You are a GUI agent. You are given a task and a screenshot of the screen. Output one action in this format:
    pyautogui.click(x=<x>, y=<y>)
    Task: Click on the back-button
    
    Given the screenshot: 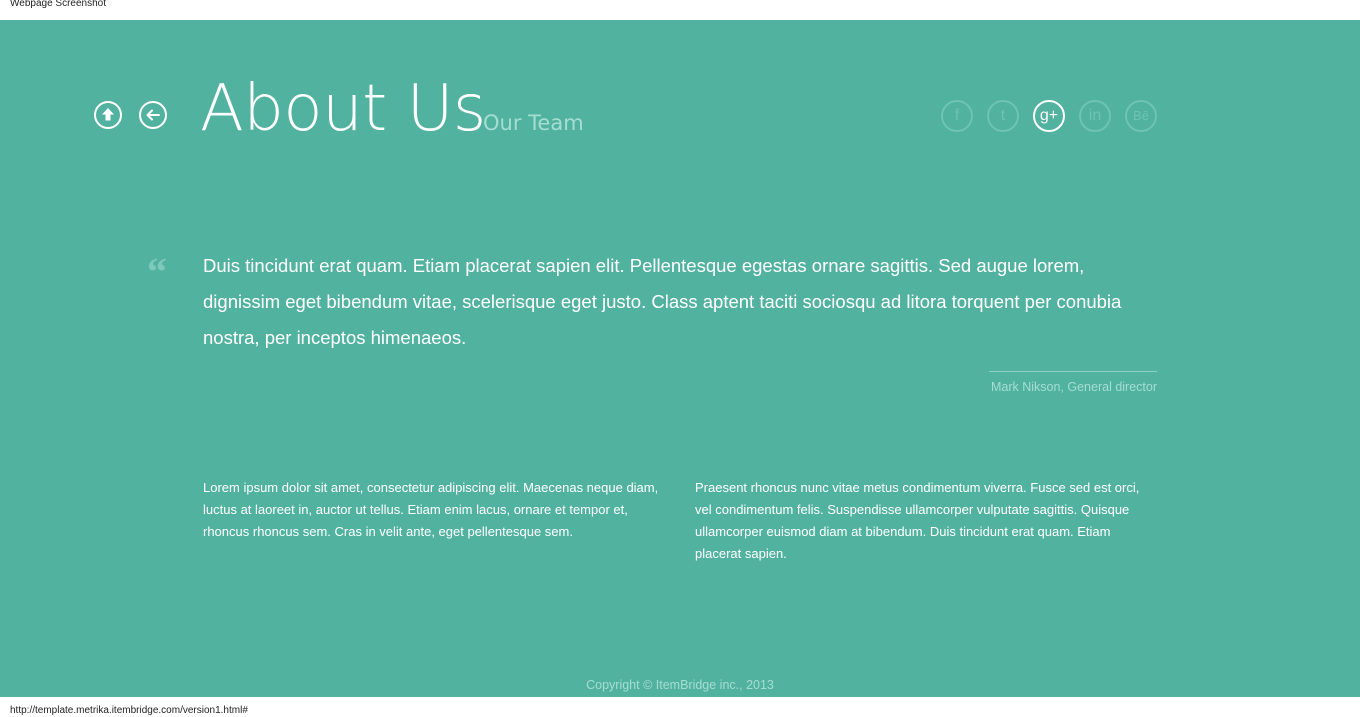 What is the action you would take?
    pyautogui.click(x=153, y=115)
    